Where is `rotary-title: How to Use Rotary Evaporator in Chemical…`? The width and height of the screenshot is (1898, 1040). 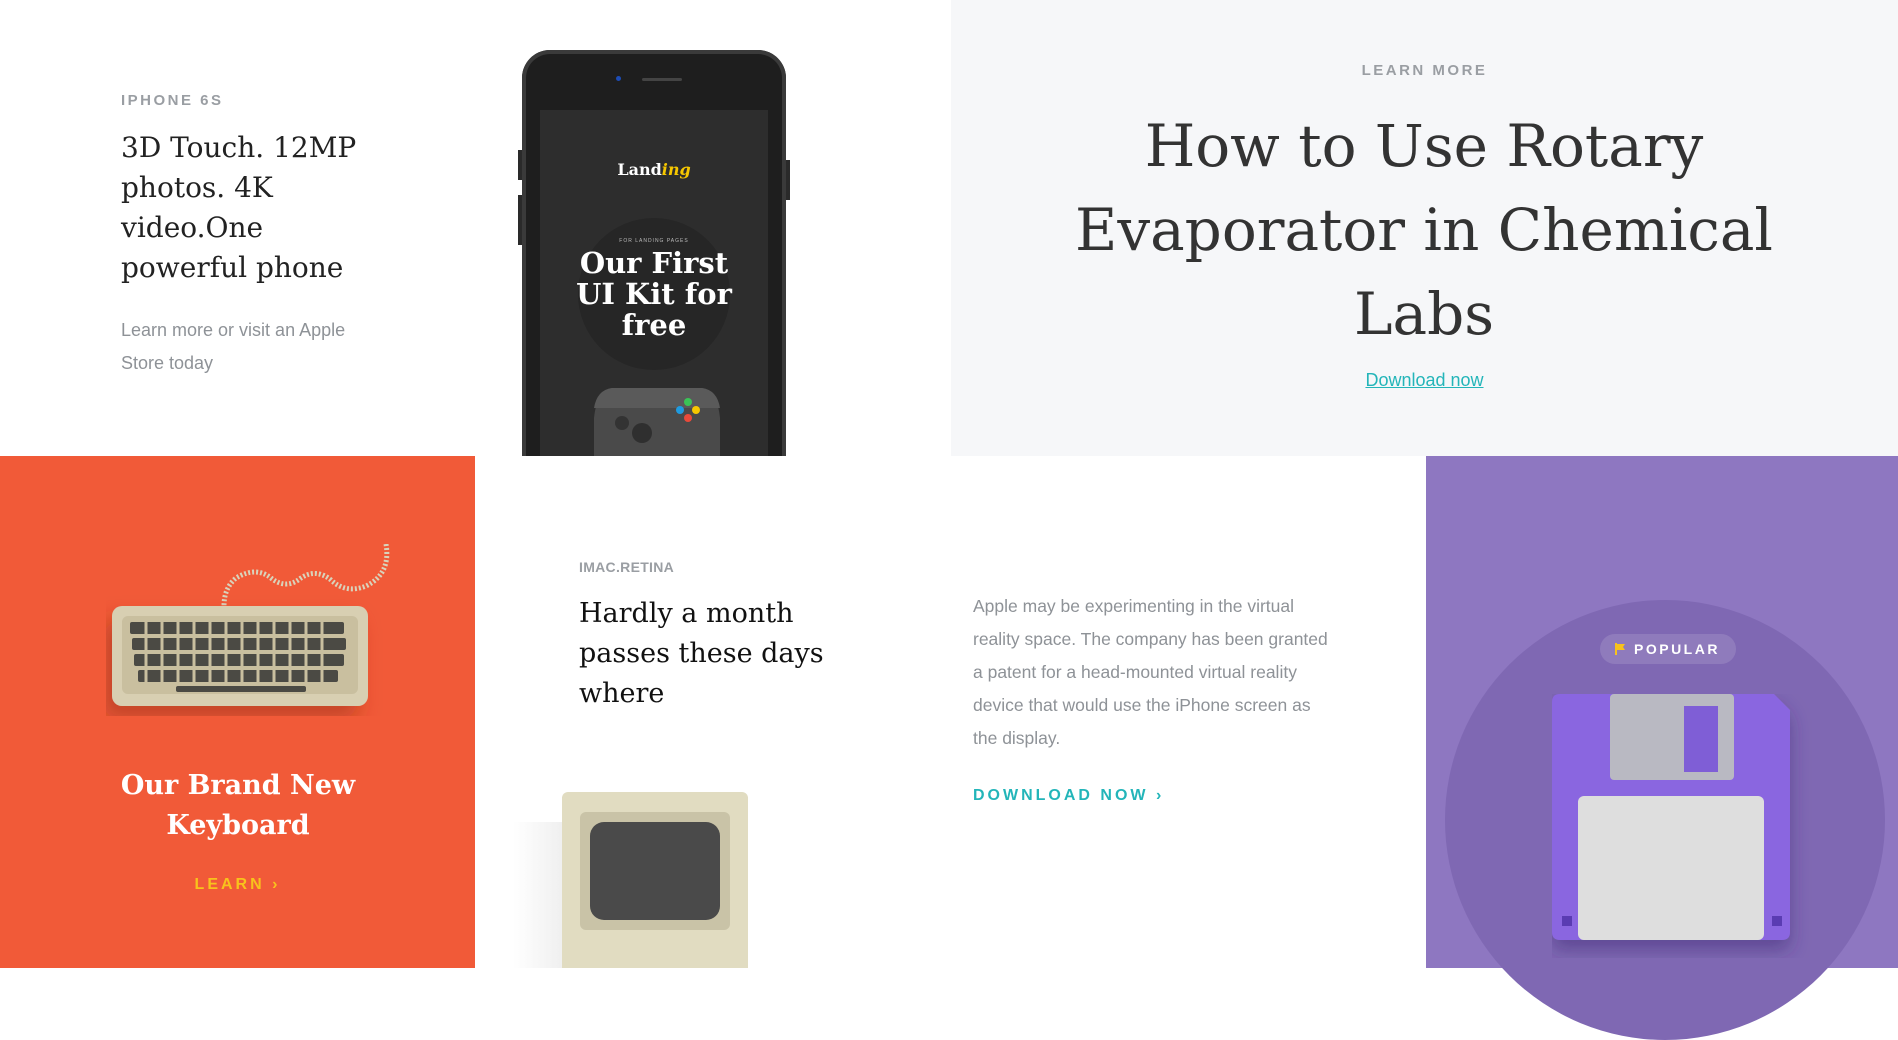
rotary-title: How to Use Rotary Evaporator in Chemical… is located at coordinates (1424, 230).